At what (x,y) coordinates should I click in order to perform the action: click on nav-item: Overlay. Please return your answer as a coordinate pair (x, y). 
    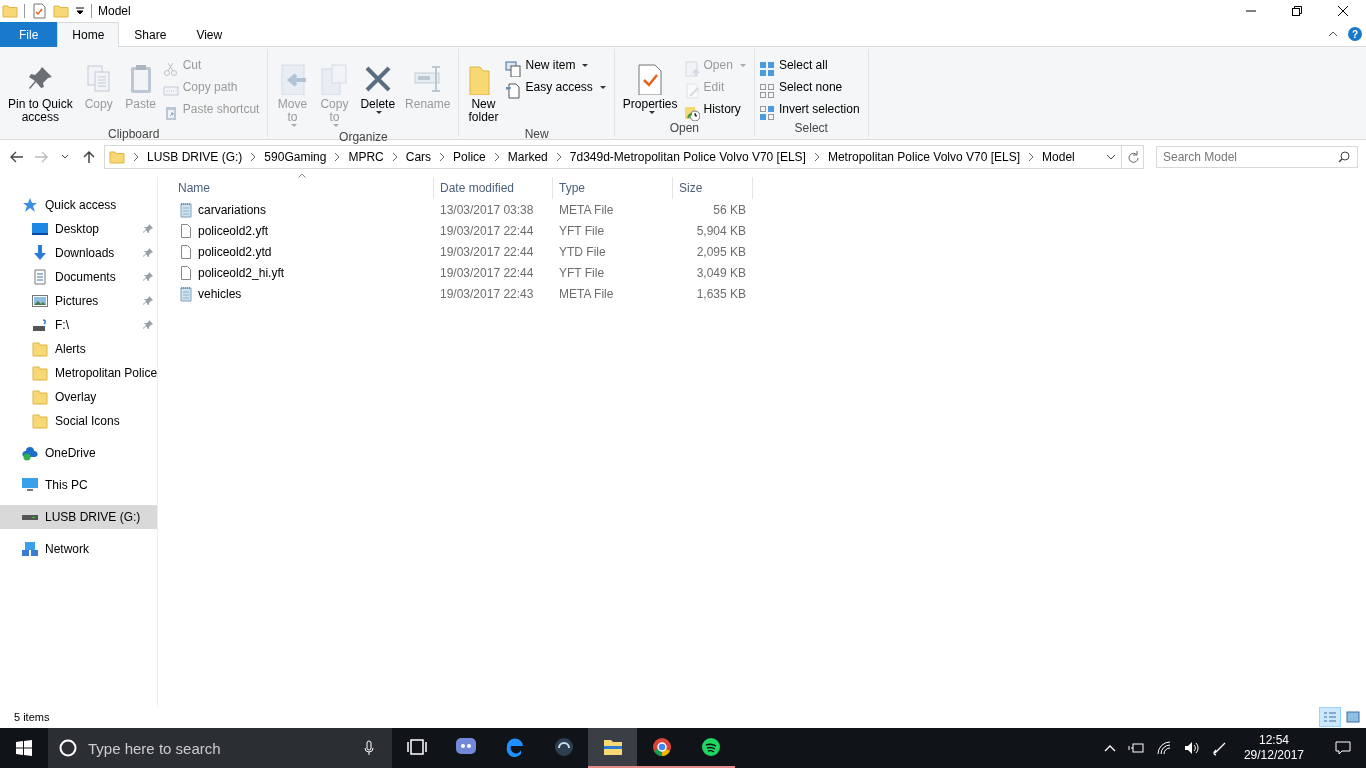
    Looking at the image, I should click on (78, 397).